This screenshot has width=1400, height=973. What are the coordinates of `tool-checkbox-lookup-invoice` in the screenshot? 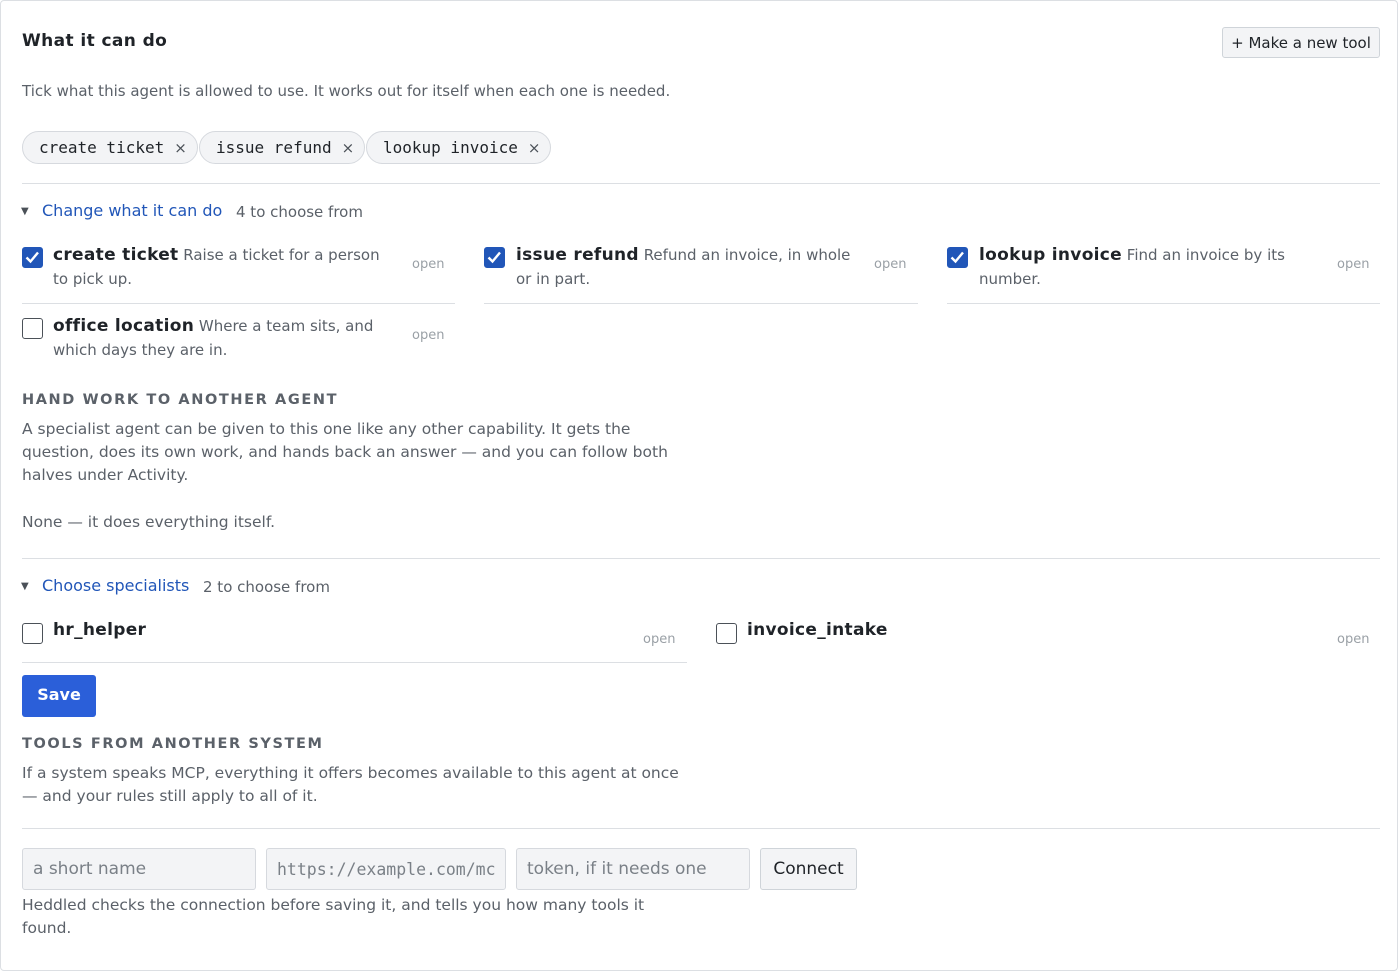 It's located at (957, 257).